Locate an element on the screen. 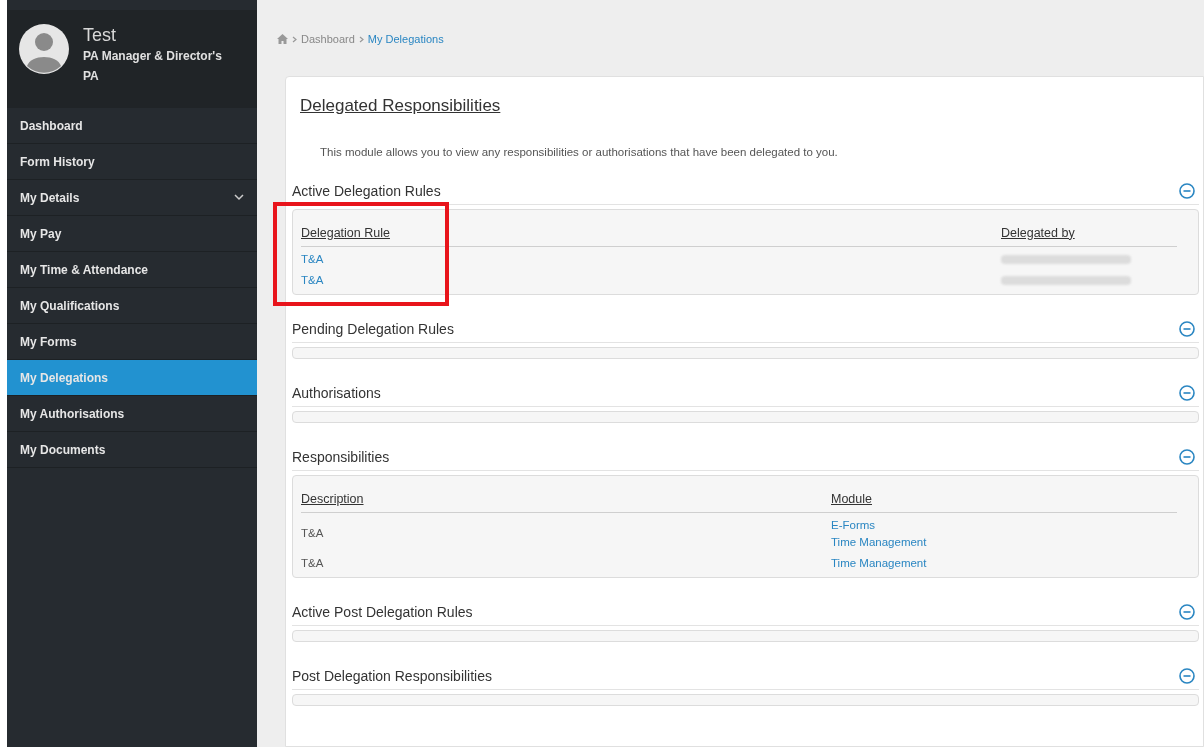 The image size is (1204, 747). column-header: Delegation Rule is located at coordinates (345, 232).